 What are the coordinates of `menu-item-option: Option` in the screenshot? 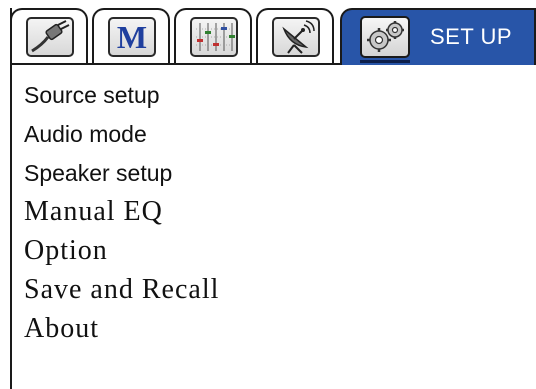 It's located at (66, 251).